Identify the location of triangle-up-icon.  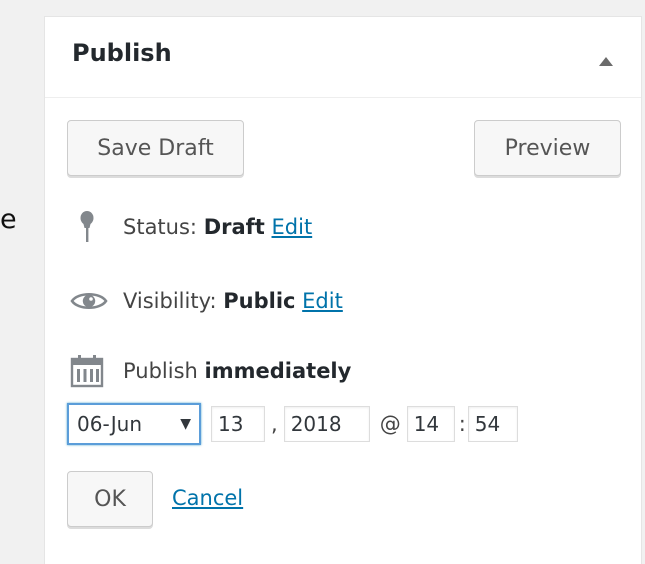
(606, 61).